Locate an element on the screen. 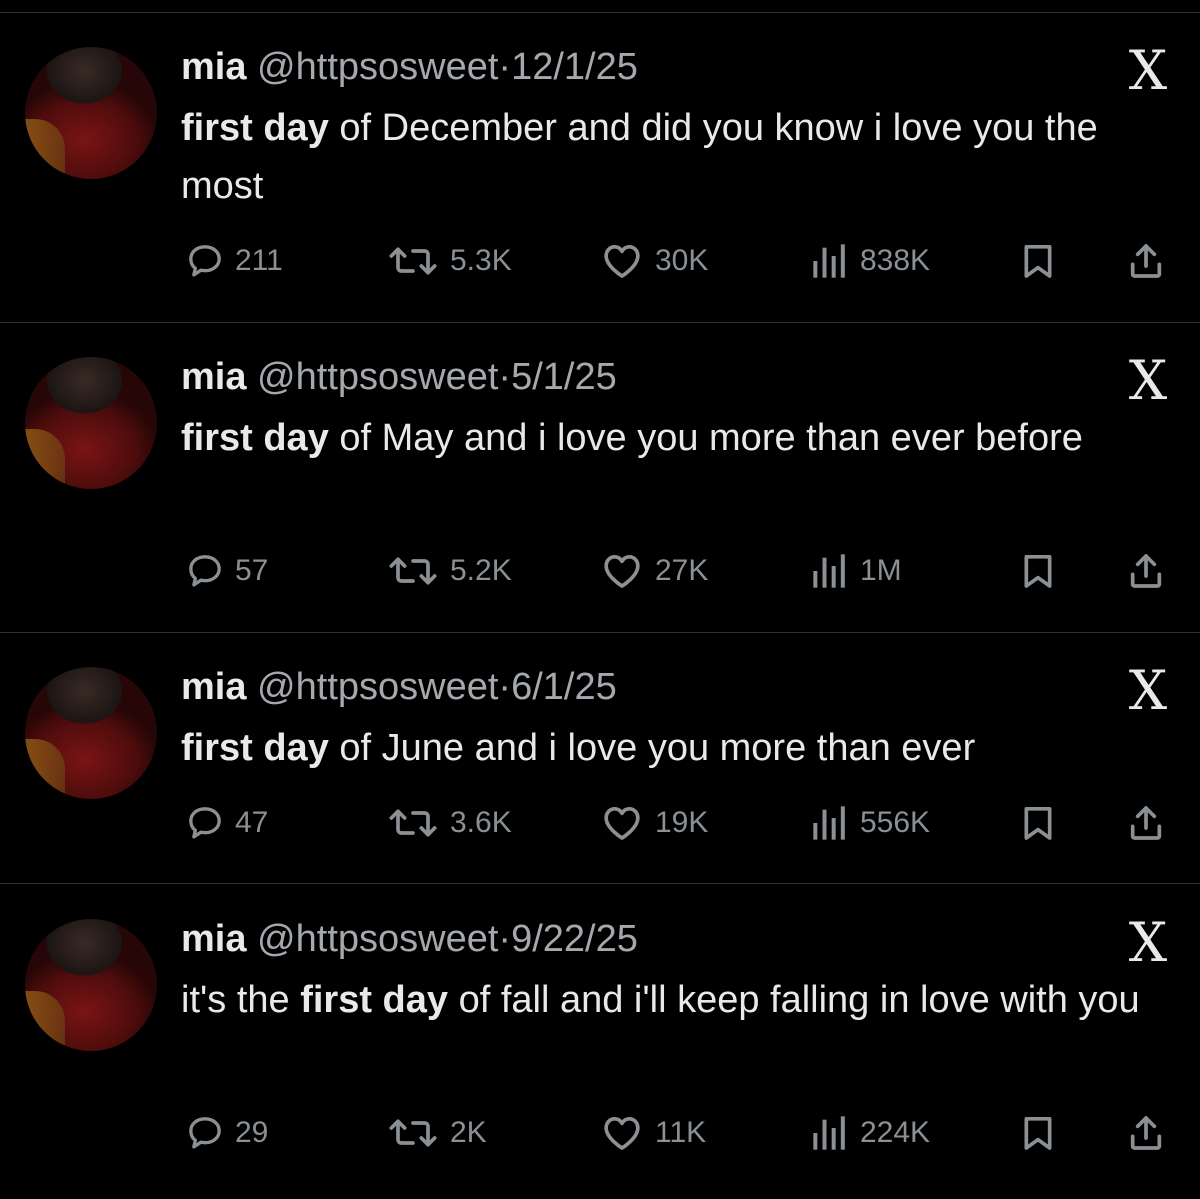 The width and height of the screenshot is (1200, 1199). like-button: 19K is located at coordinates (653, 823).